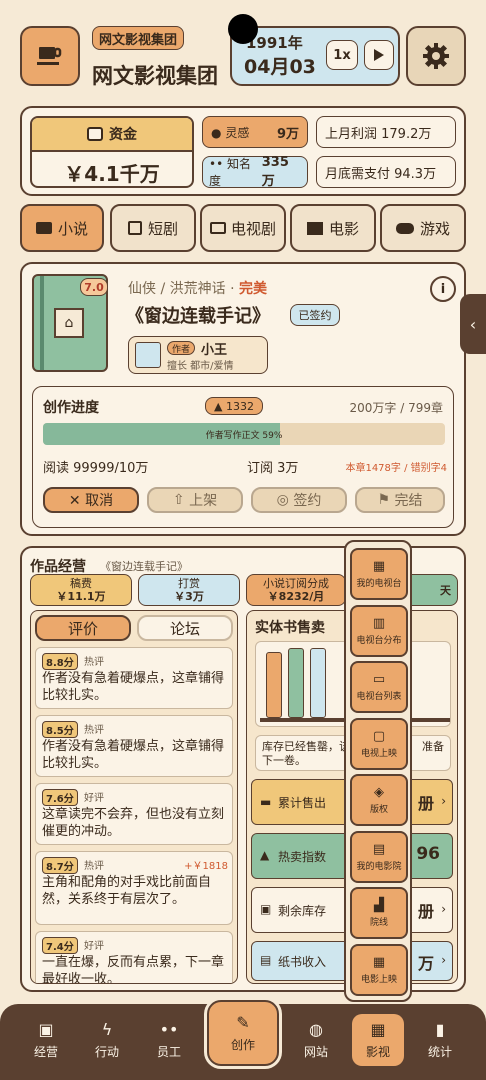 This screenshot has width=486, height=1080. I want to click on author-tag: 作者, so click(181, 348).